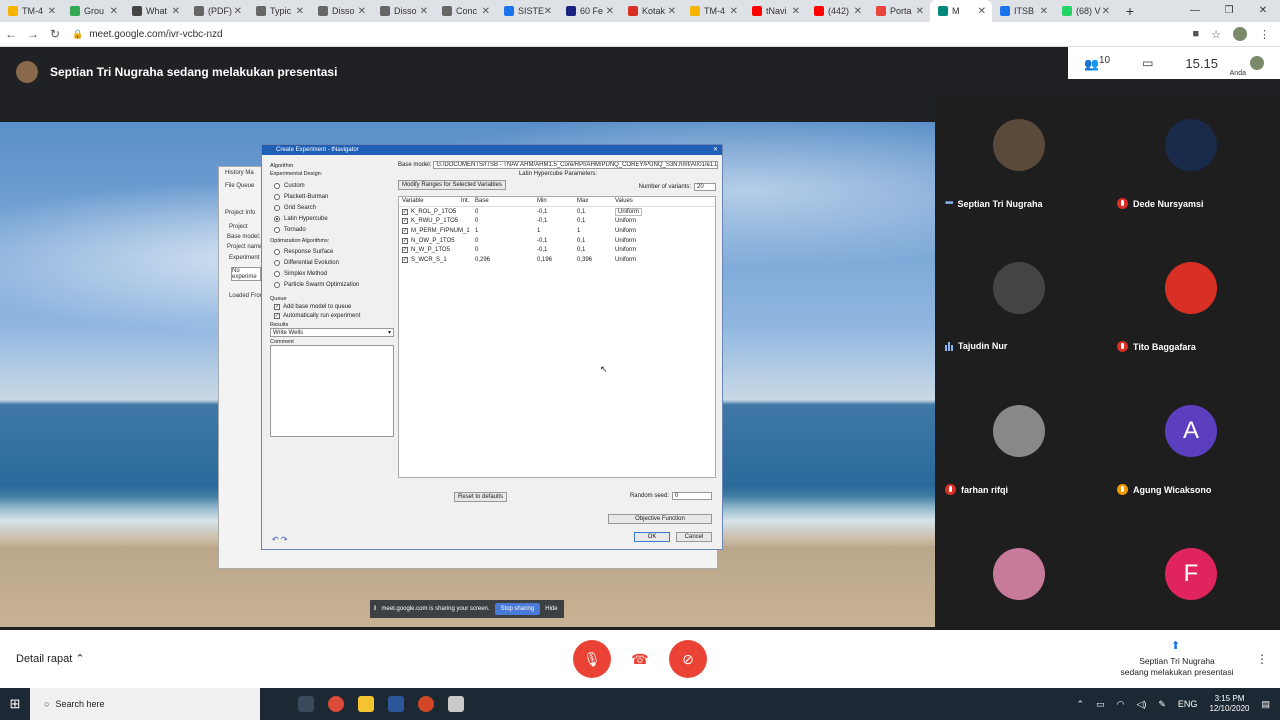 The width and height of the screenshot is (1280, 720). Describe the element at coordinates (1021, 143) in the screenshot. I see `participant-tile: ••• Septian Tri Nugraha` at that location.